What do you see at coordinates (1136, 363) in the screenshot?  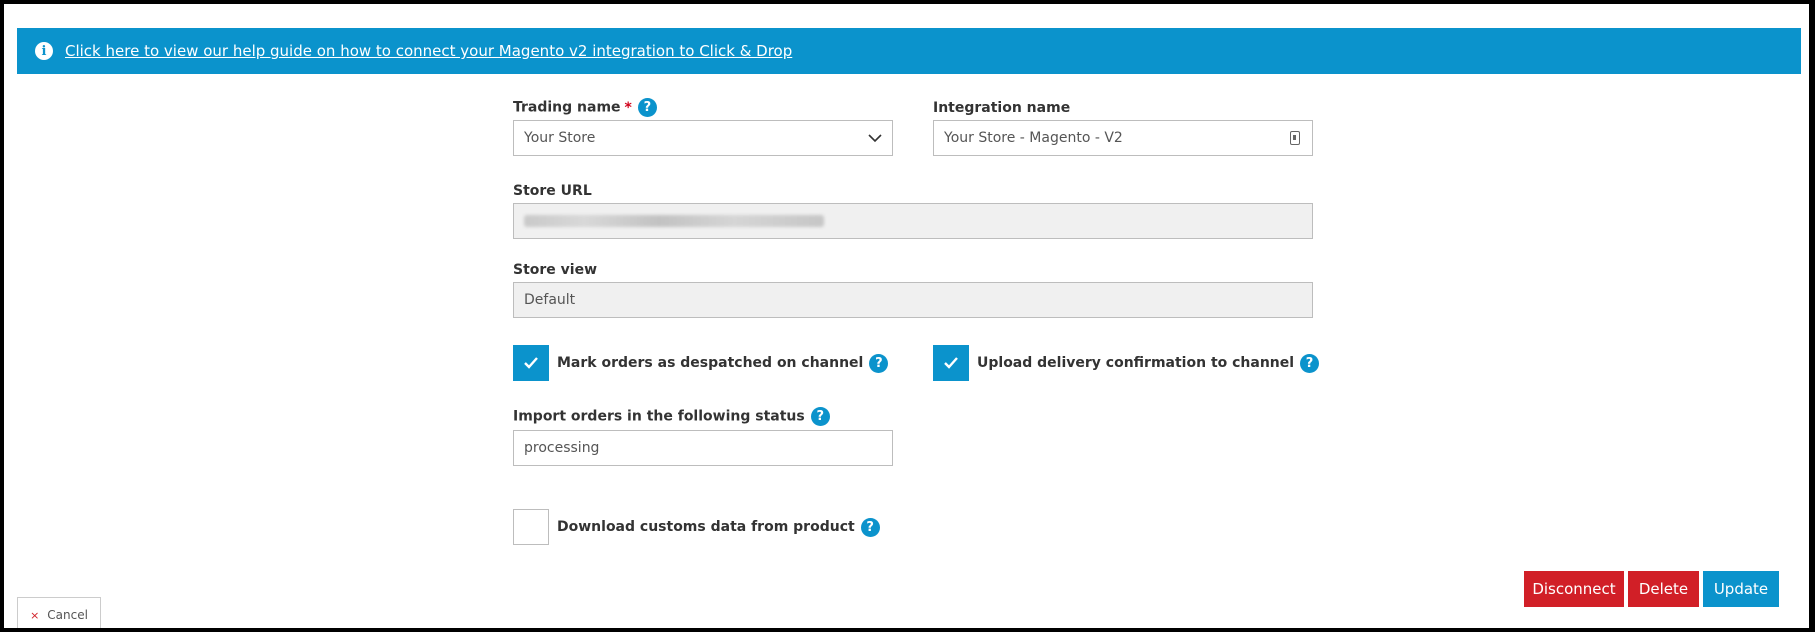 I see `upload-delivery-label: Upload delivery confirmation to channel` at bounding box center [1136, 363].